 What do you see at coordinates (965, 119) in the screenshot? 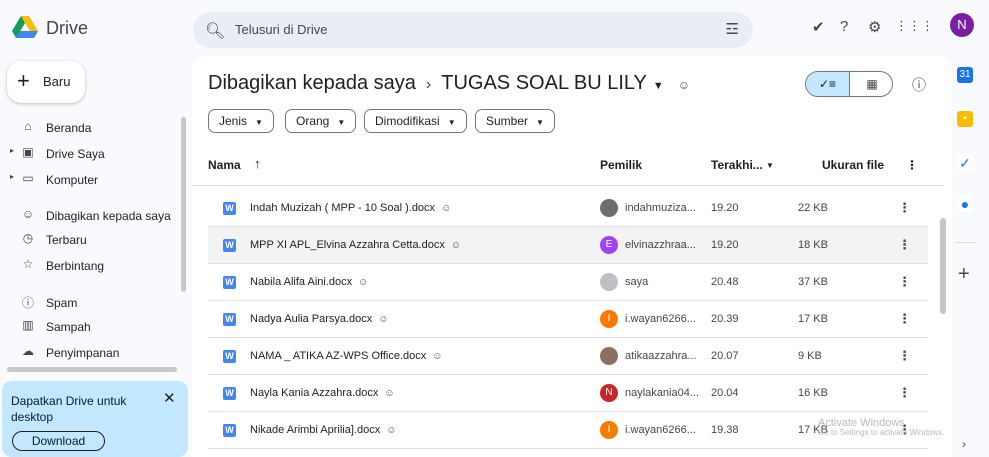
I see `keep-icon: ▪` at bounding box center [965, 119].